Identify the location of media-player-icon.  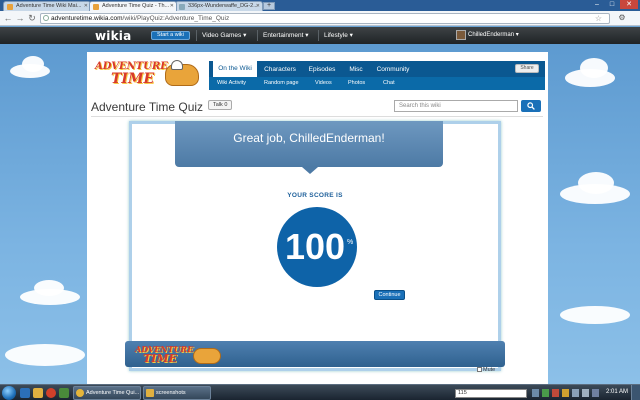
(51, 393).